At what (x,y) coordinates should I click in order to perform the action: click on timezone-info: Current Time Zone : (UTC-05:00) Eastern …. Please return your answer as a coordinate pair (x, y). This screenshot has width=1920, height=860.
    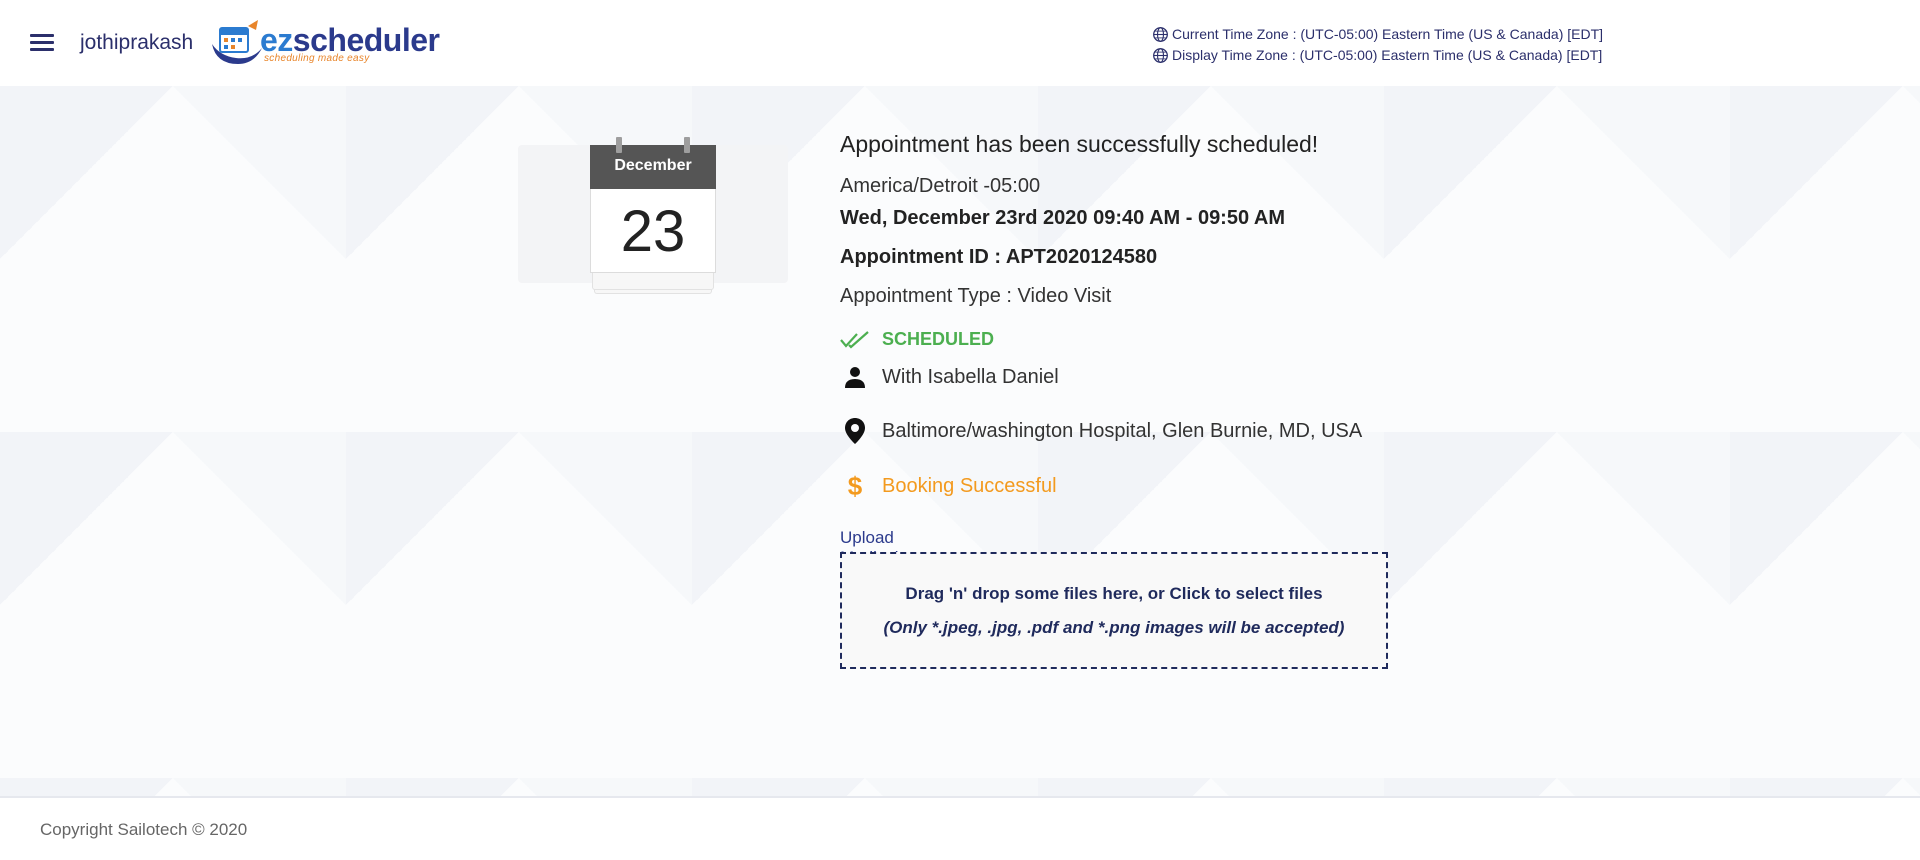
    Looking at the image, I should click on (1377, 45).